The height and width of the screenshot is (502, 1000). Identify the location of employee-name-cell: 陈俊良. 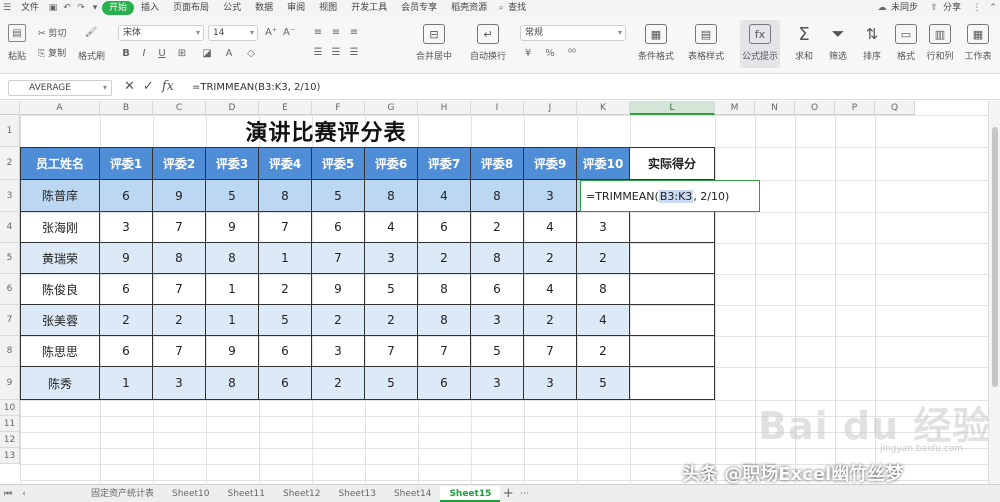
(60, 289).